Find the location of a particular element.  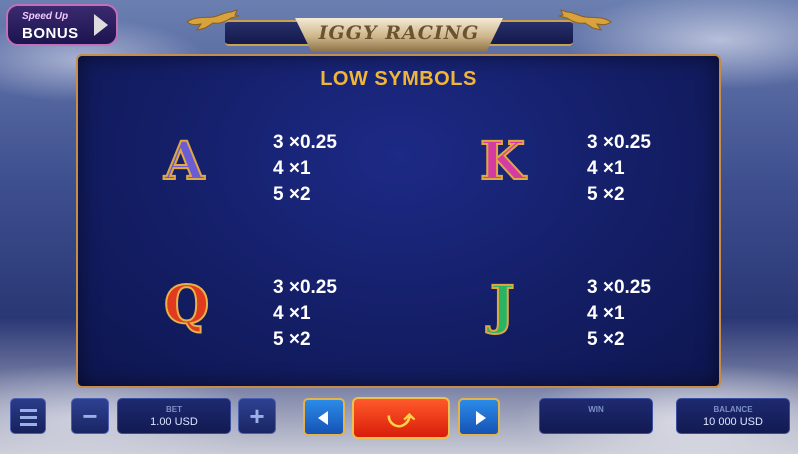

game-title: IGGY RACING is located at coordinates (399, 33).